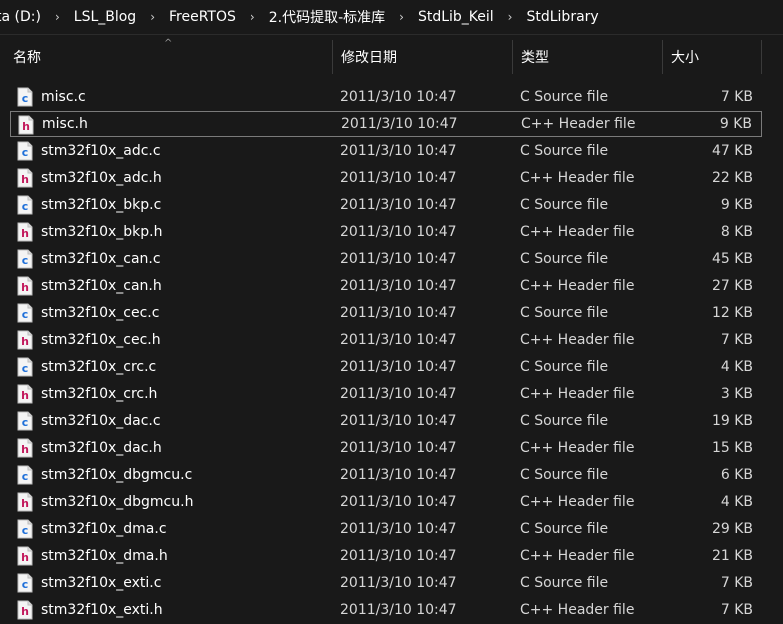 This screenshot has height=624, width=783. I want to click on file-size: 22 KB, so click(732, 178).